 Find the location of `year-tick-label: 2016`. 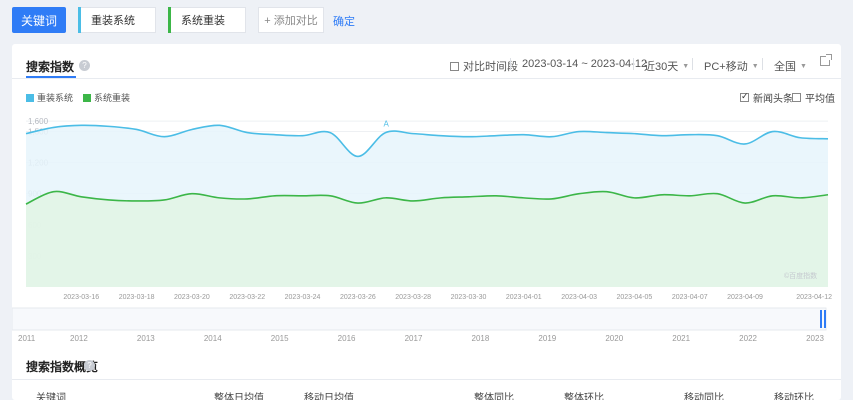

year-tick-label: 2016 is located at coordinates (347, 338).